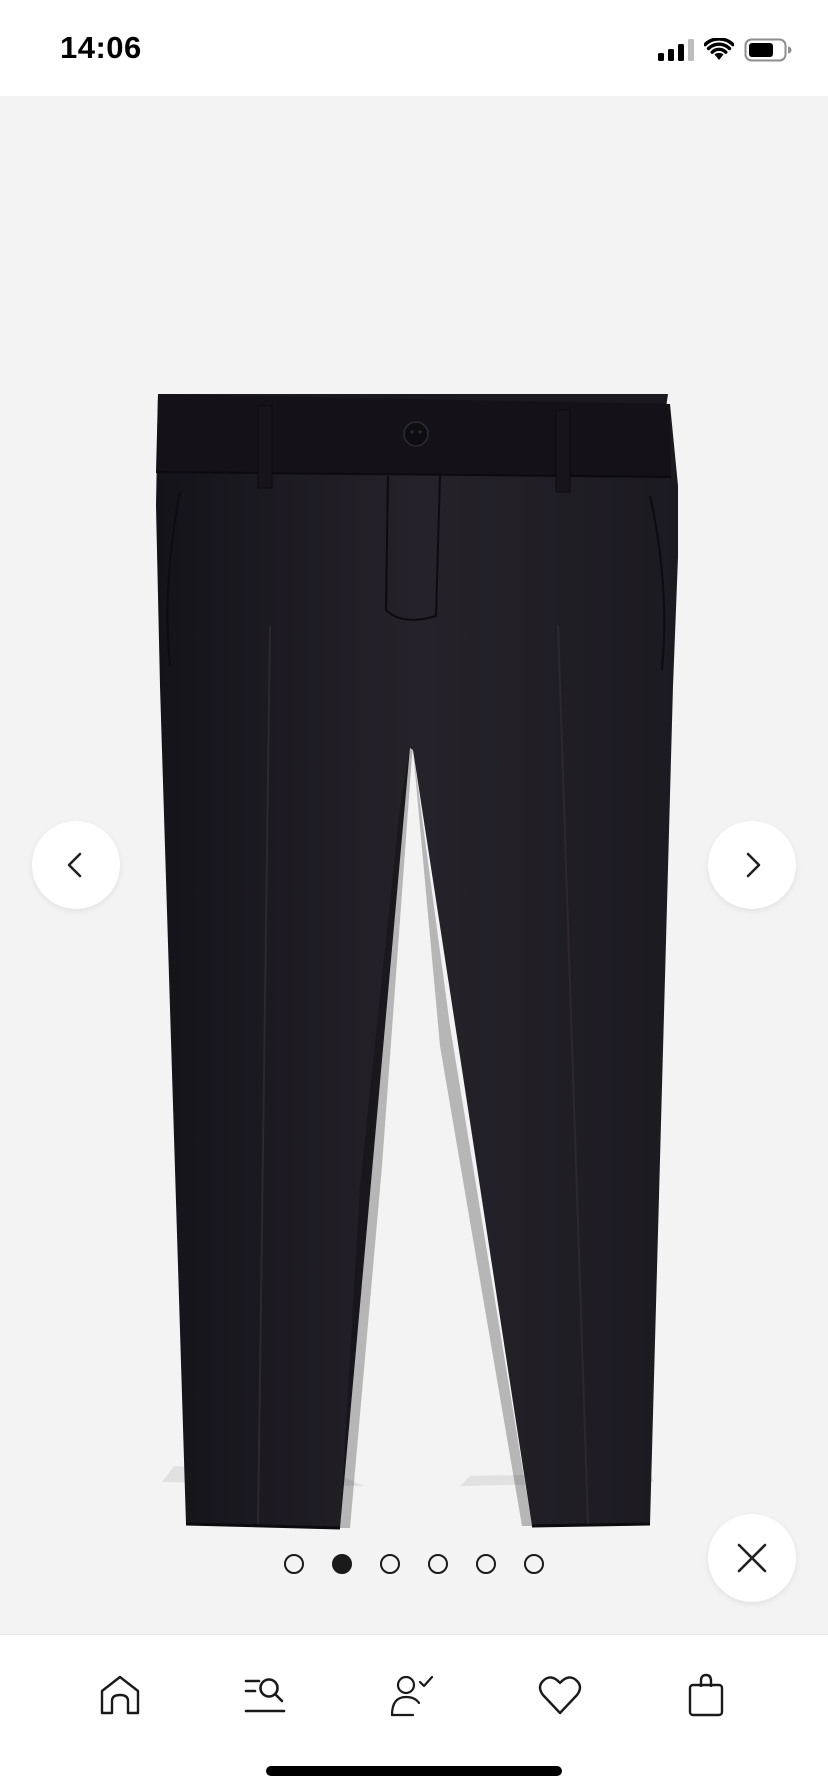 Image resolution: width=828 pixels, height=1792 pixels. I want to click on next-image-button, so click(752, 865).